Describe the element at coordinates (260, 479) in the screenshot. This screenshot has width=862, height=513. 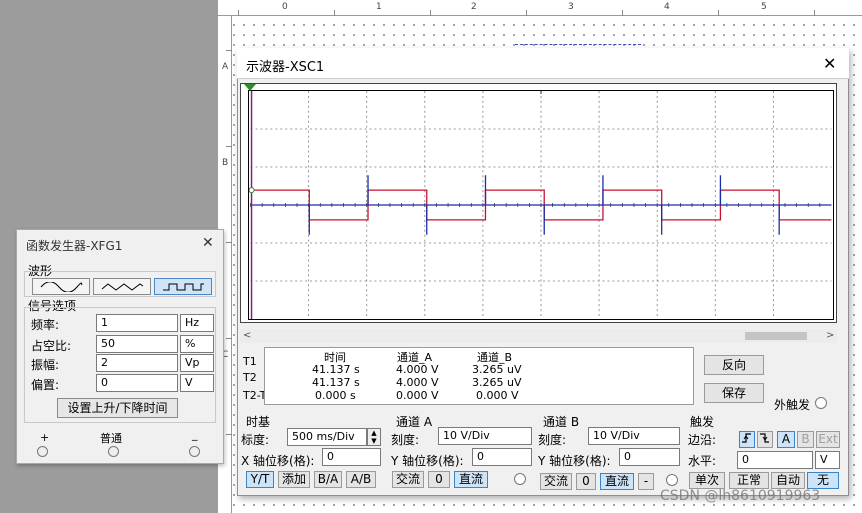
I see `yt-mode-button: Y/T` at that location.